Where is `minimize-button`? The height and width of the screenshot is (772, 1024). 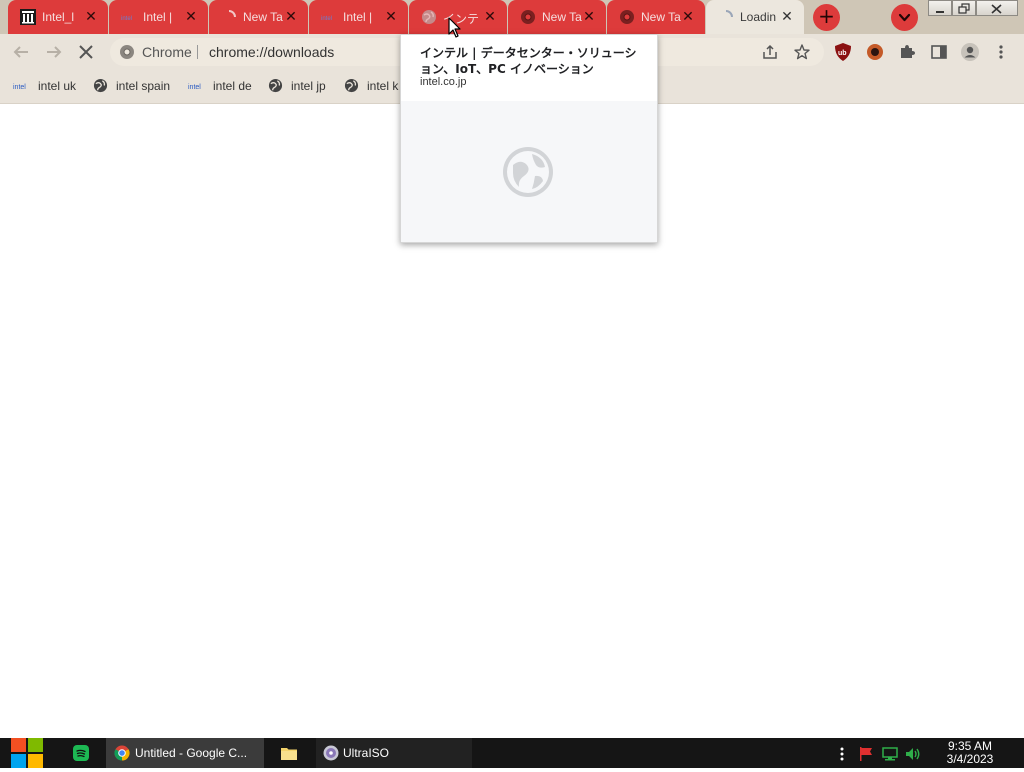
minimize-button is located at coordinates (940, 8).